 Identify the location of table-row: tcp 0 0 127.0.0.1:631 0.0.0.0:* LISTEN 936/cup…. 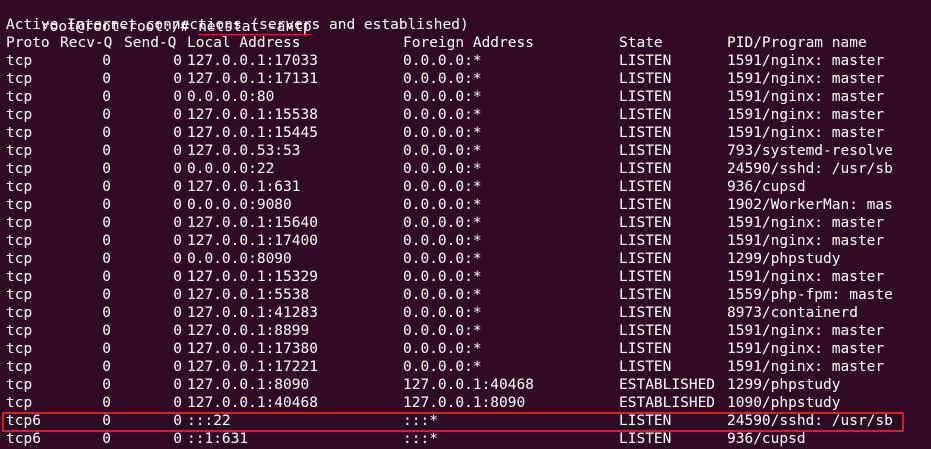
(466, 187).